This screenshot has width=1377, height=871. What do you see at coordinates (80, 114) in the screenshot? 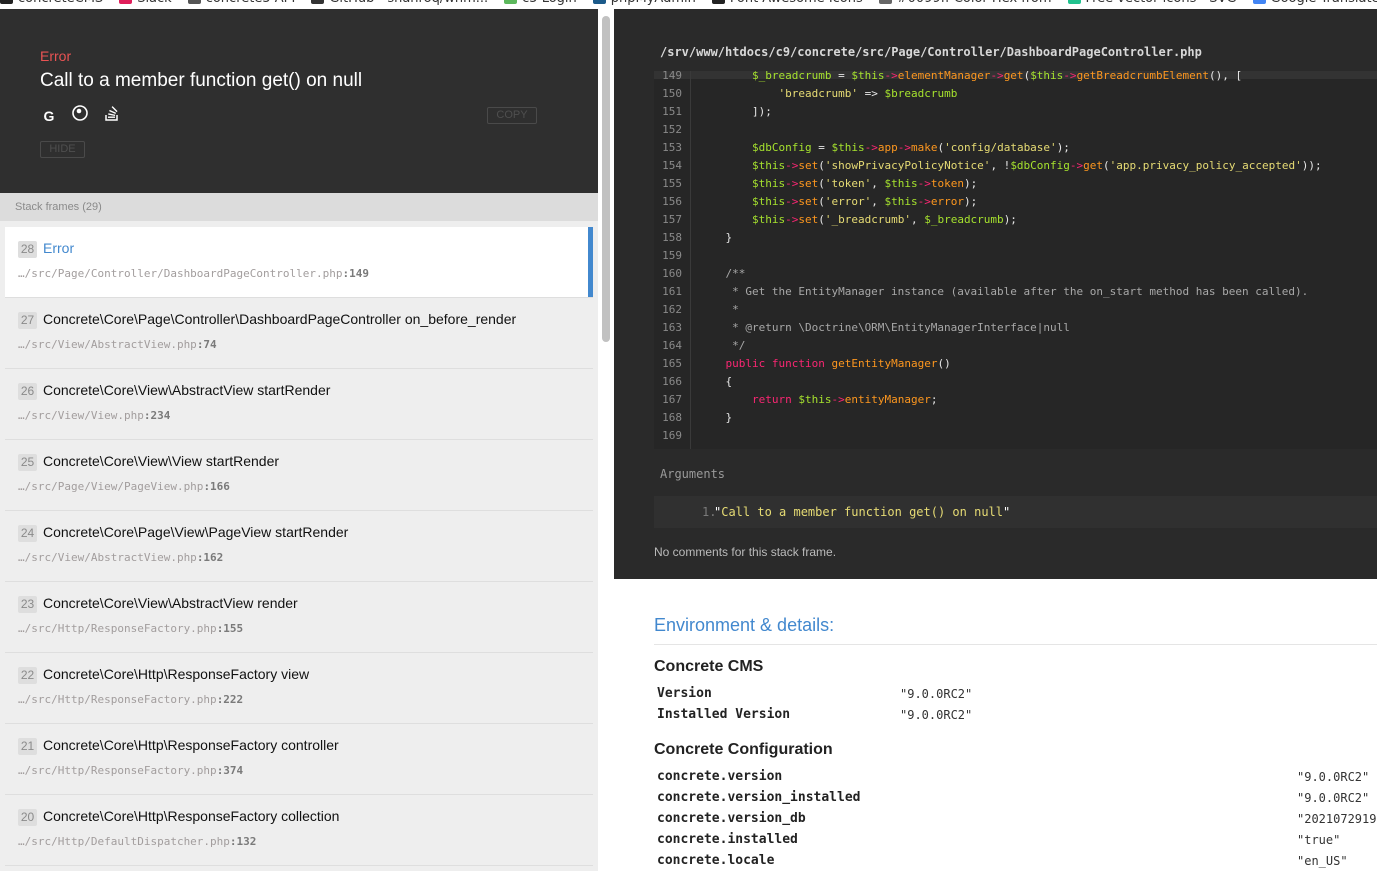
I see `duckduckgo-icon` at bounding box center [80, 114].